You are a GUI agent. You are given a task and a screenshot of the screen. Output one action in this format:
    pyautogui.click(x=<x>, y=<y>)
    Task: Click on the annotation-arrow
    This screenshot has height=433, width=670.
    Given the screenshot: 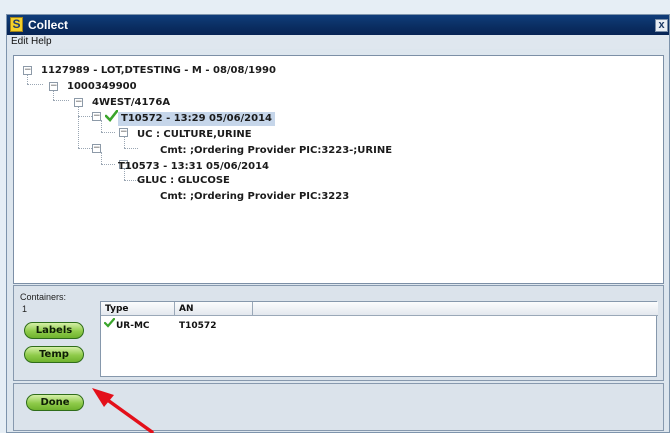 What is the action you would take?
    pyautogui.click(x=123, y=410)
    